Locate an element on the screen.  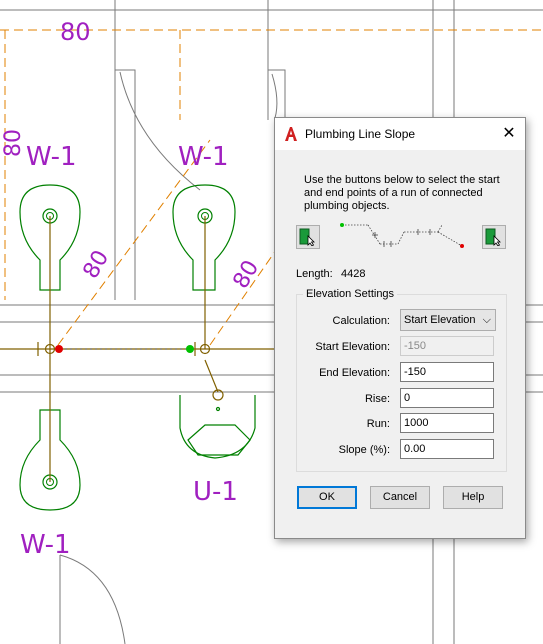
autocad-a-icon is located at coordinates (291, 134).